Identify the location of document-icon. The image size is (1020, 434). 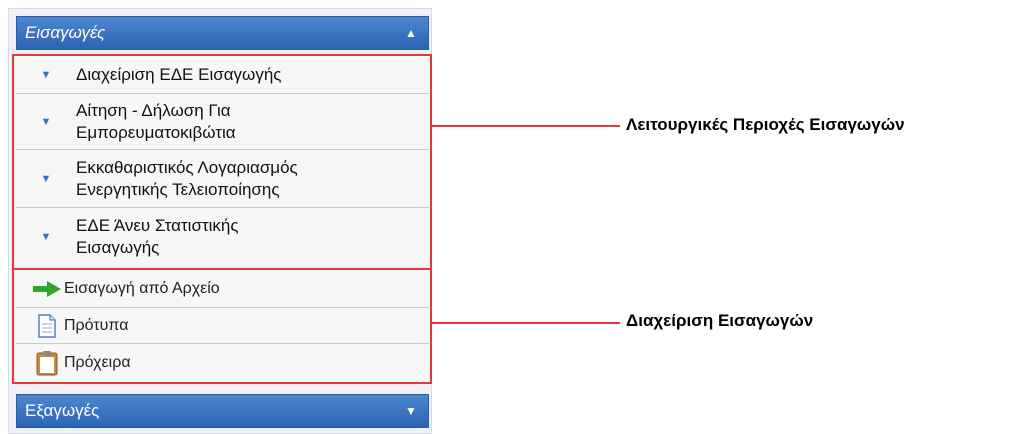
(47, 325).